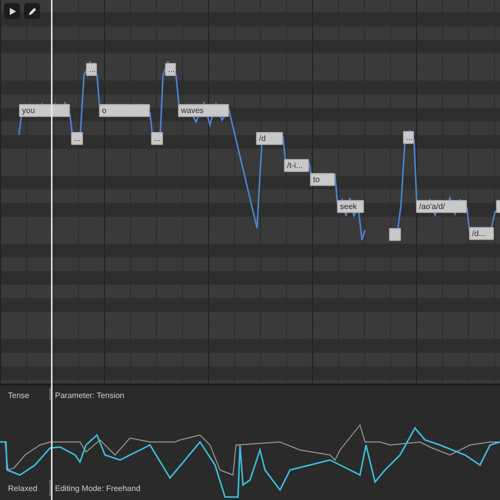 This screenshot has width=500, height=500. What do you see at coordinates (23, 489) in the screenshot?
I see `scale-bottom-label: Relaxed` at bounding box center [23, 489].